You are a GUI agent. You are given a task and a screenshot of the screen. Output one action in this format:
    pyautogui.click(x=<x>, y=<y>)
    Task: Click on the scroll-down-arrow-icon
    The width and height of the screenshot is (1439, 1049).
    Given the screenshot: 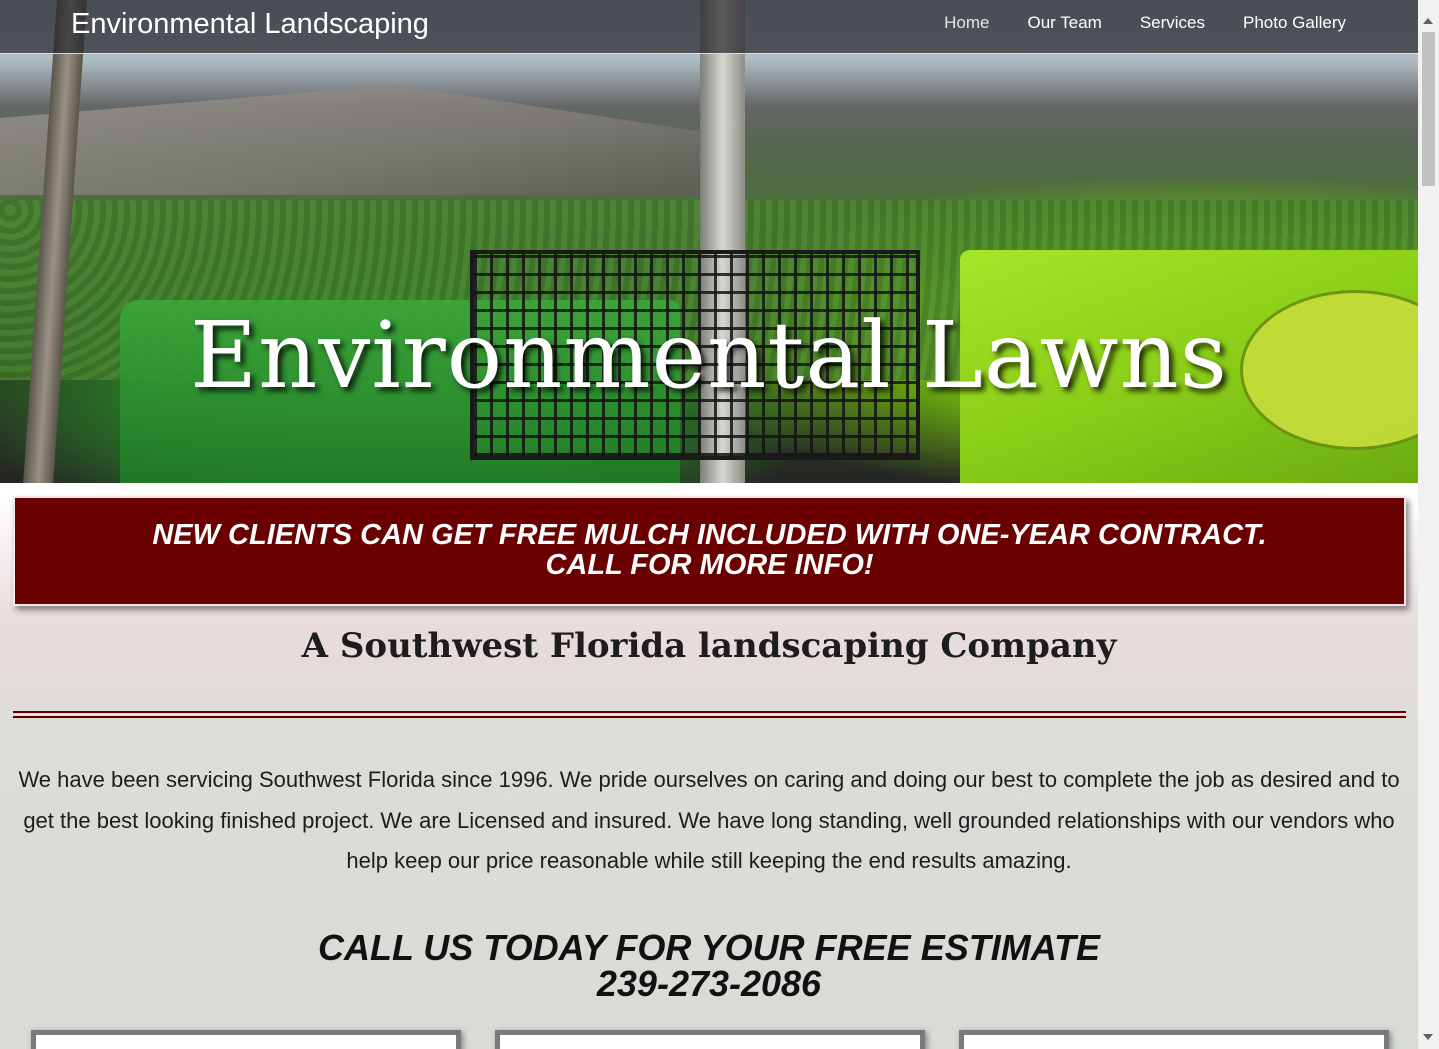 What is the action you would take?
    pyautogui.click(x=1428, y=1037)
    